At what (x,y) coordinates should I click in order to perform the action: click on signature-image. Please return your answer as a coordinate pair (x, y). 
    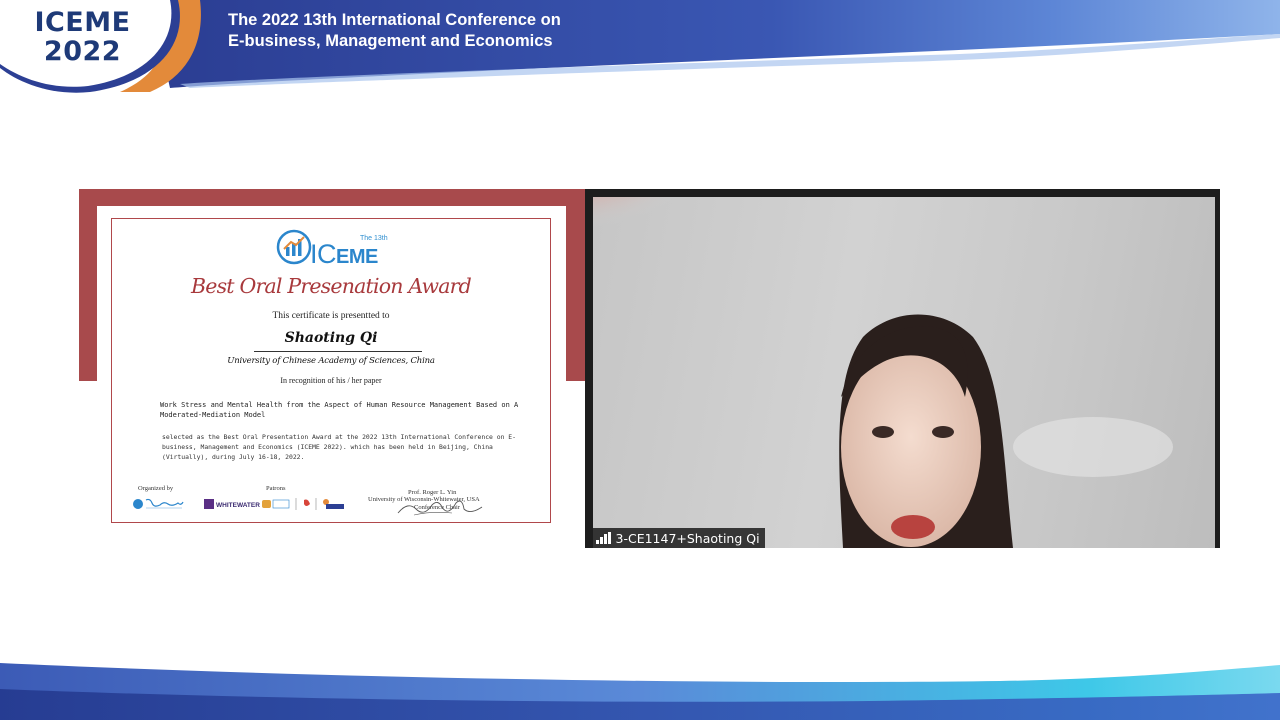
    Looking at the image, I should click on (440, 508).